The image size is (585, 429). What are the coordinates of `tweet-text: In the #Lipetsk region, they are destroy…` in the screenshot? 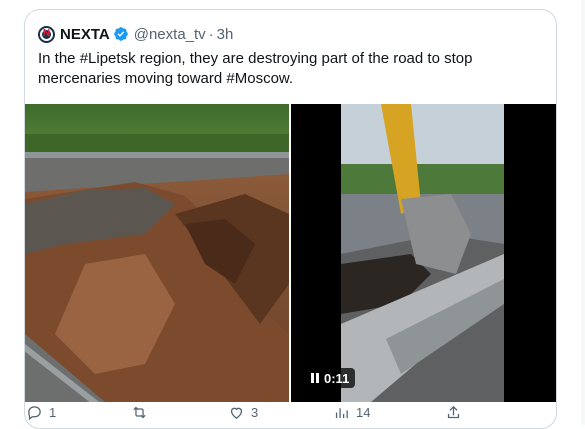 It's located at (255, 68).